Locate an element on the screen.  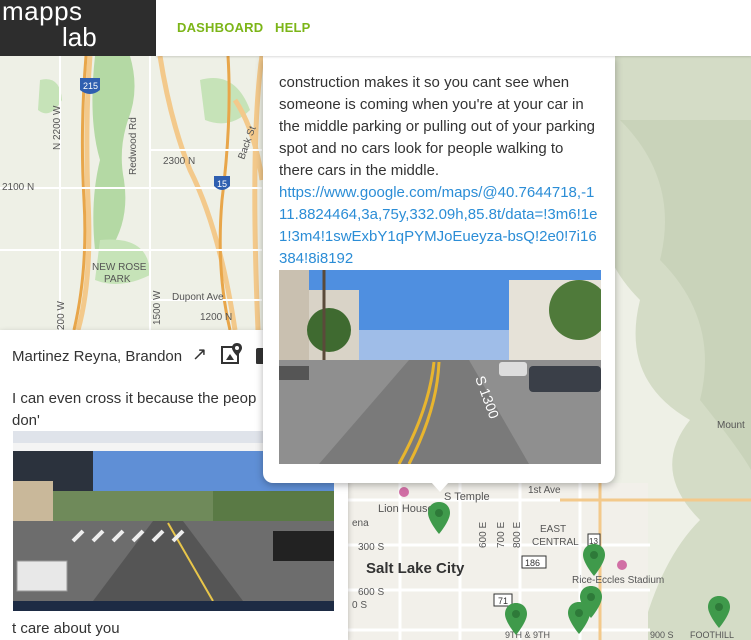
comment-author: Martinez Reyna, Brandon is located at coordinates (97, 356).